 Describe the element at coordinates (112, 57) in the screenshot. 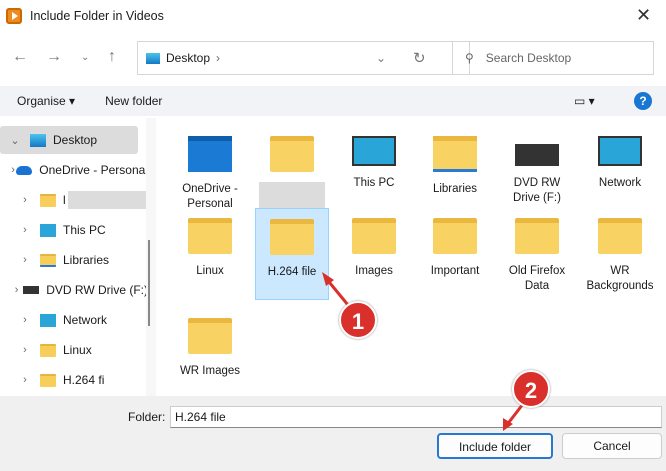

I see `up-button: ↑` at that location.